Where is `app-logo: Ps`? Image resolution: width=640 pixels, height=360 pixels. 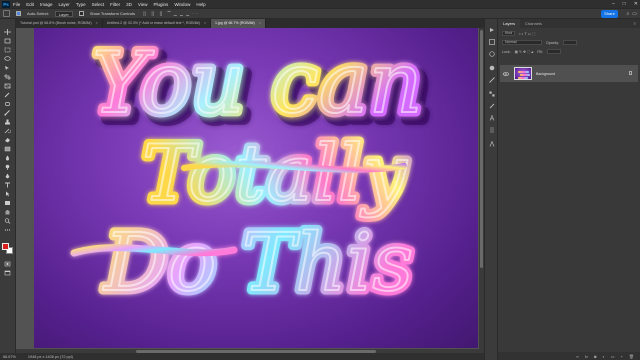
app-logo: Ps is located at coordinates (6, 4).